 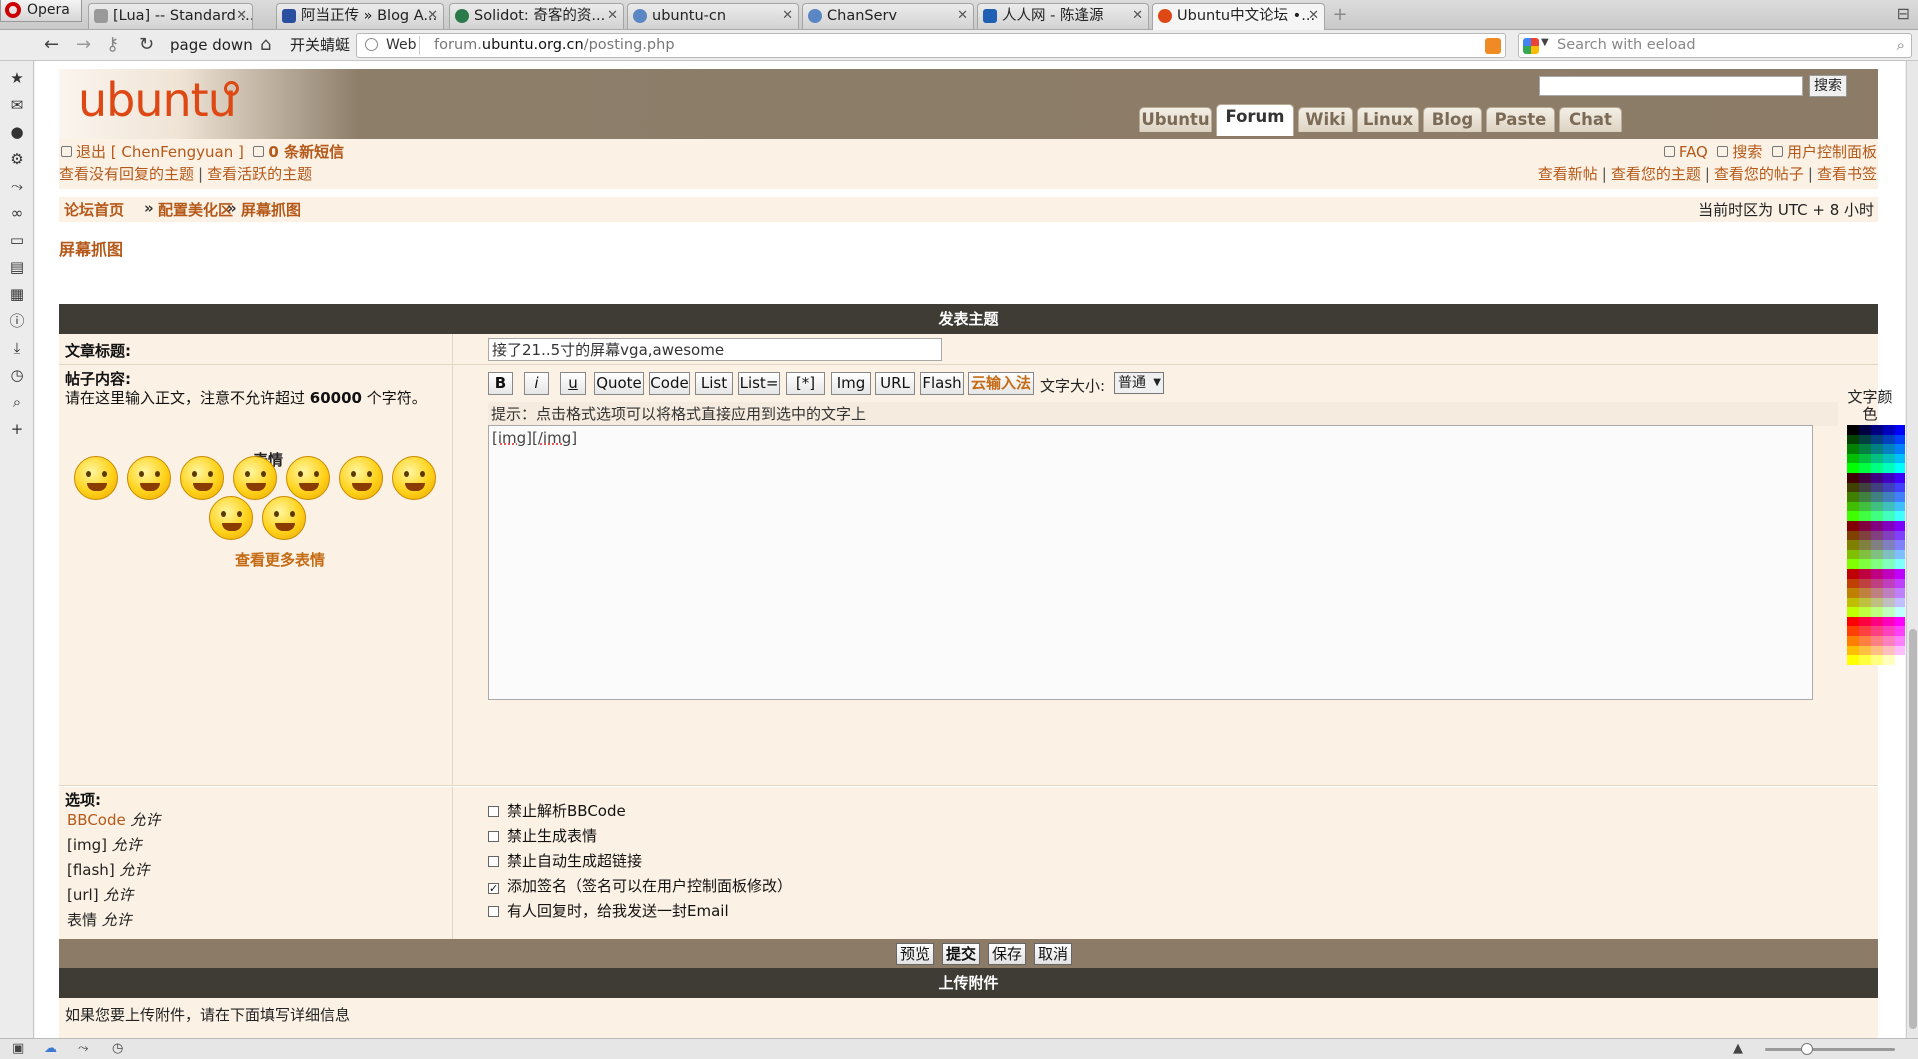 I want to click on nav-tab-chat: Chat, so click(x=1590, y=119).